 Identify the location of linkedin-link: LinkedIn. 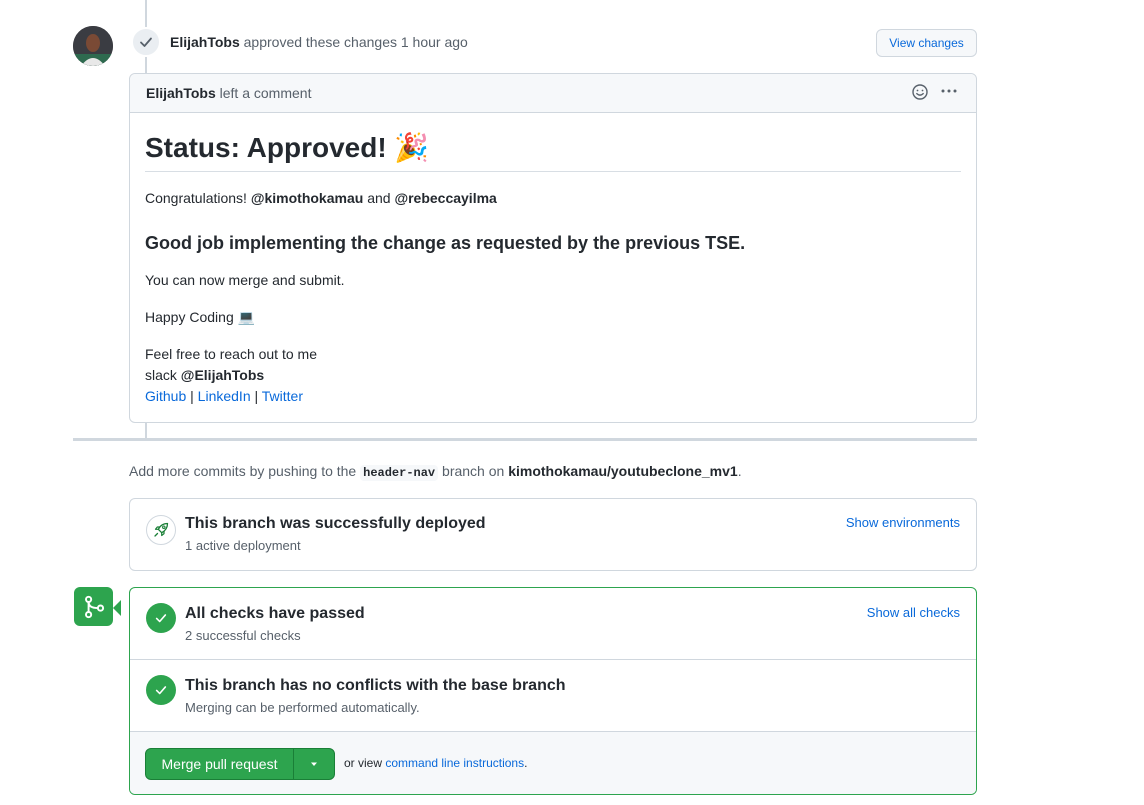
(224, 396).